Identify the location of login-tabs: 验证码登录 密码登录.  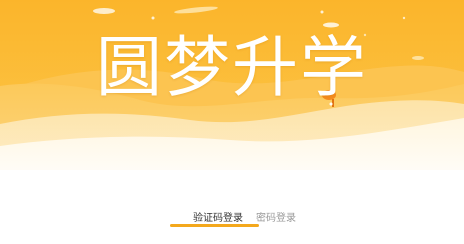
(232, 228).